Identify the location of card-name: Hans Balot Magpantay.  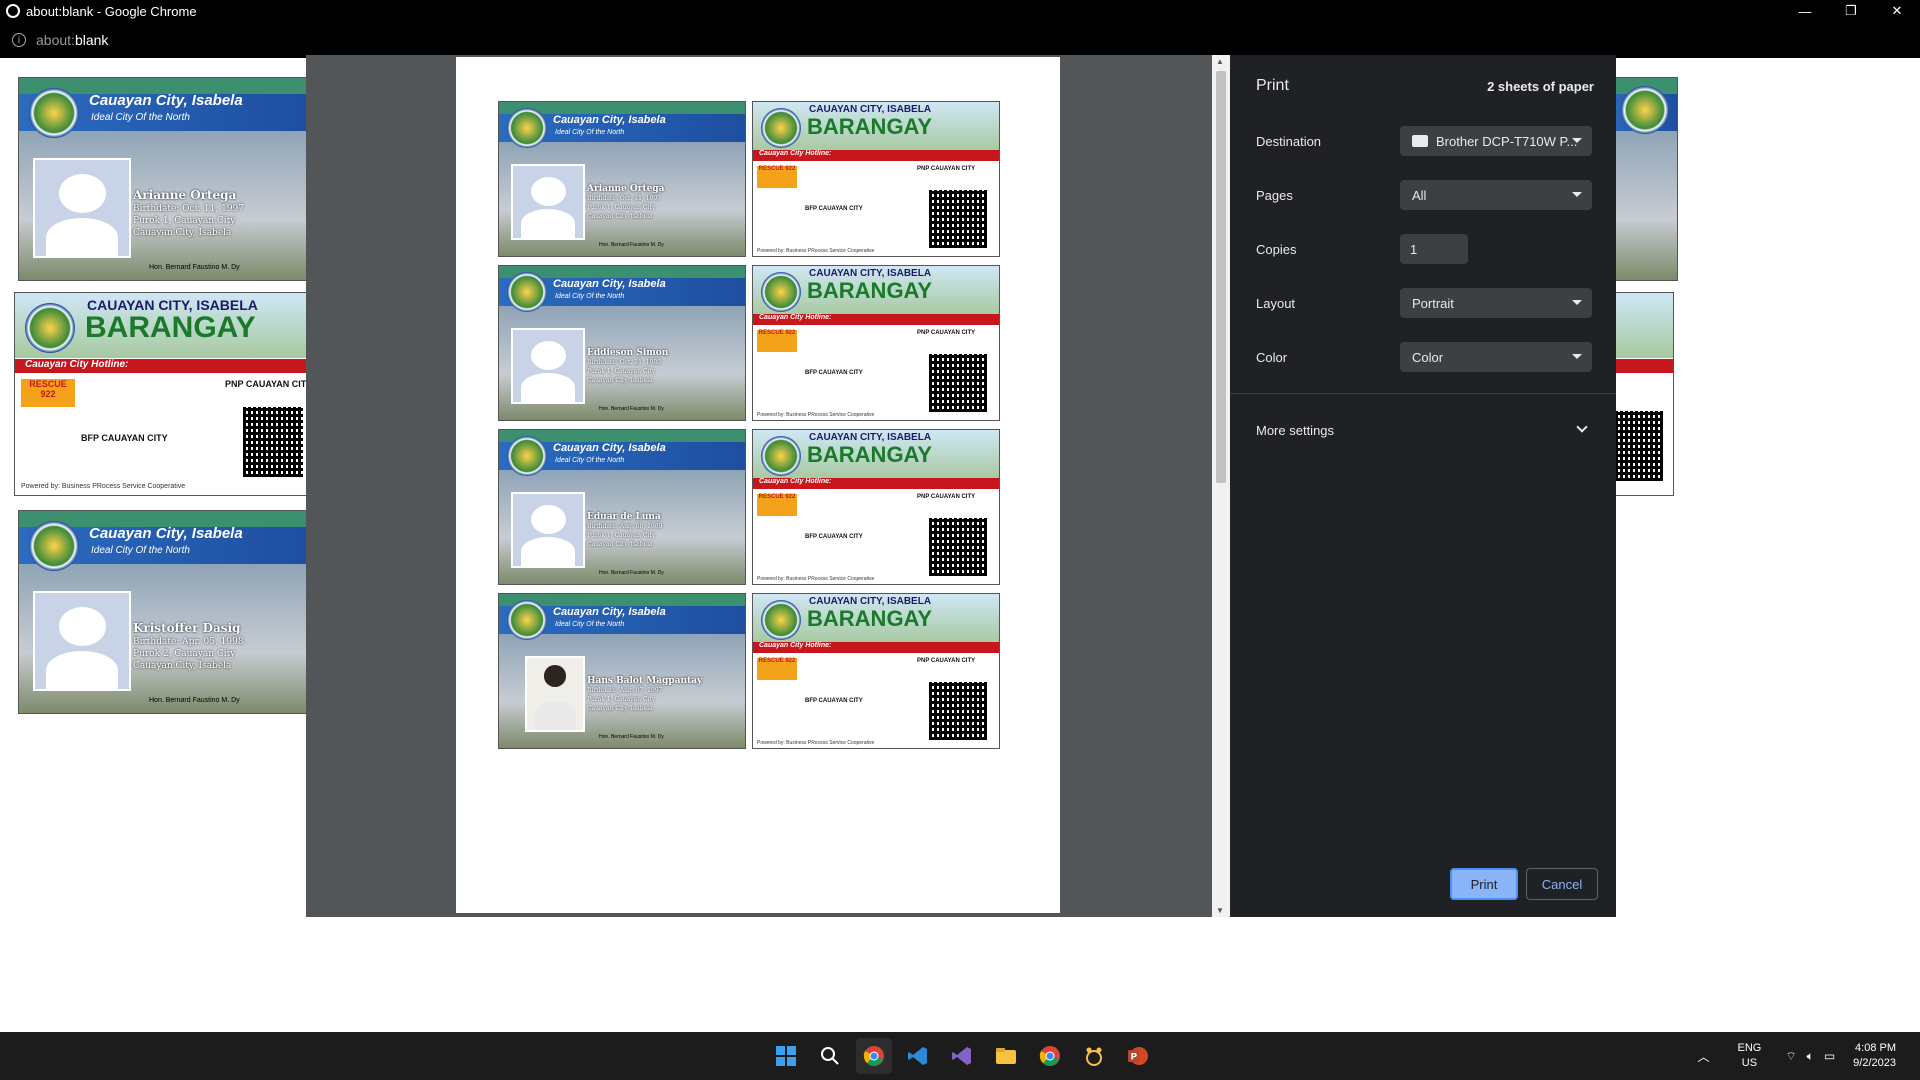
(645, 681).